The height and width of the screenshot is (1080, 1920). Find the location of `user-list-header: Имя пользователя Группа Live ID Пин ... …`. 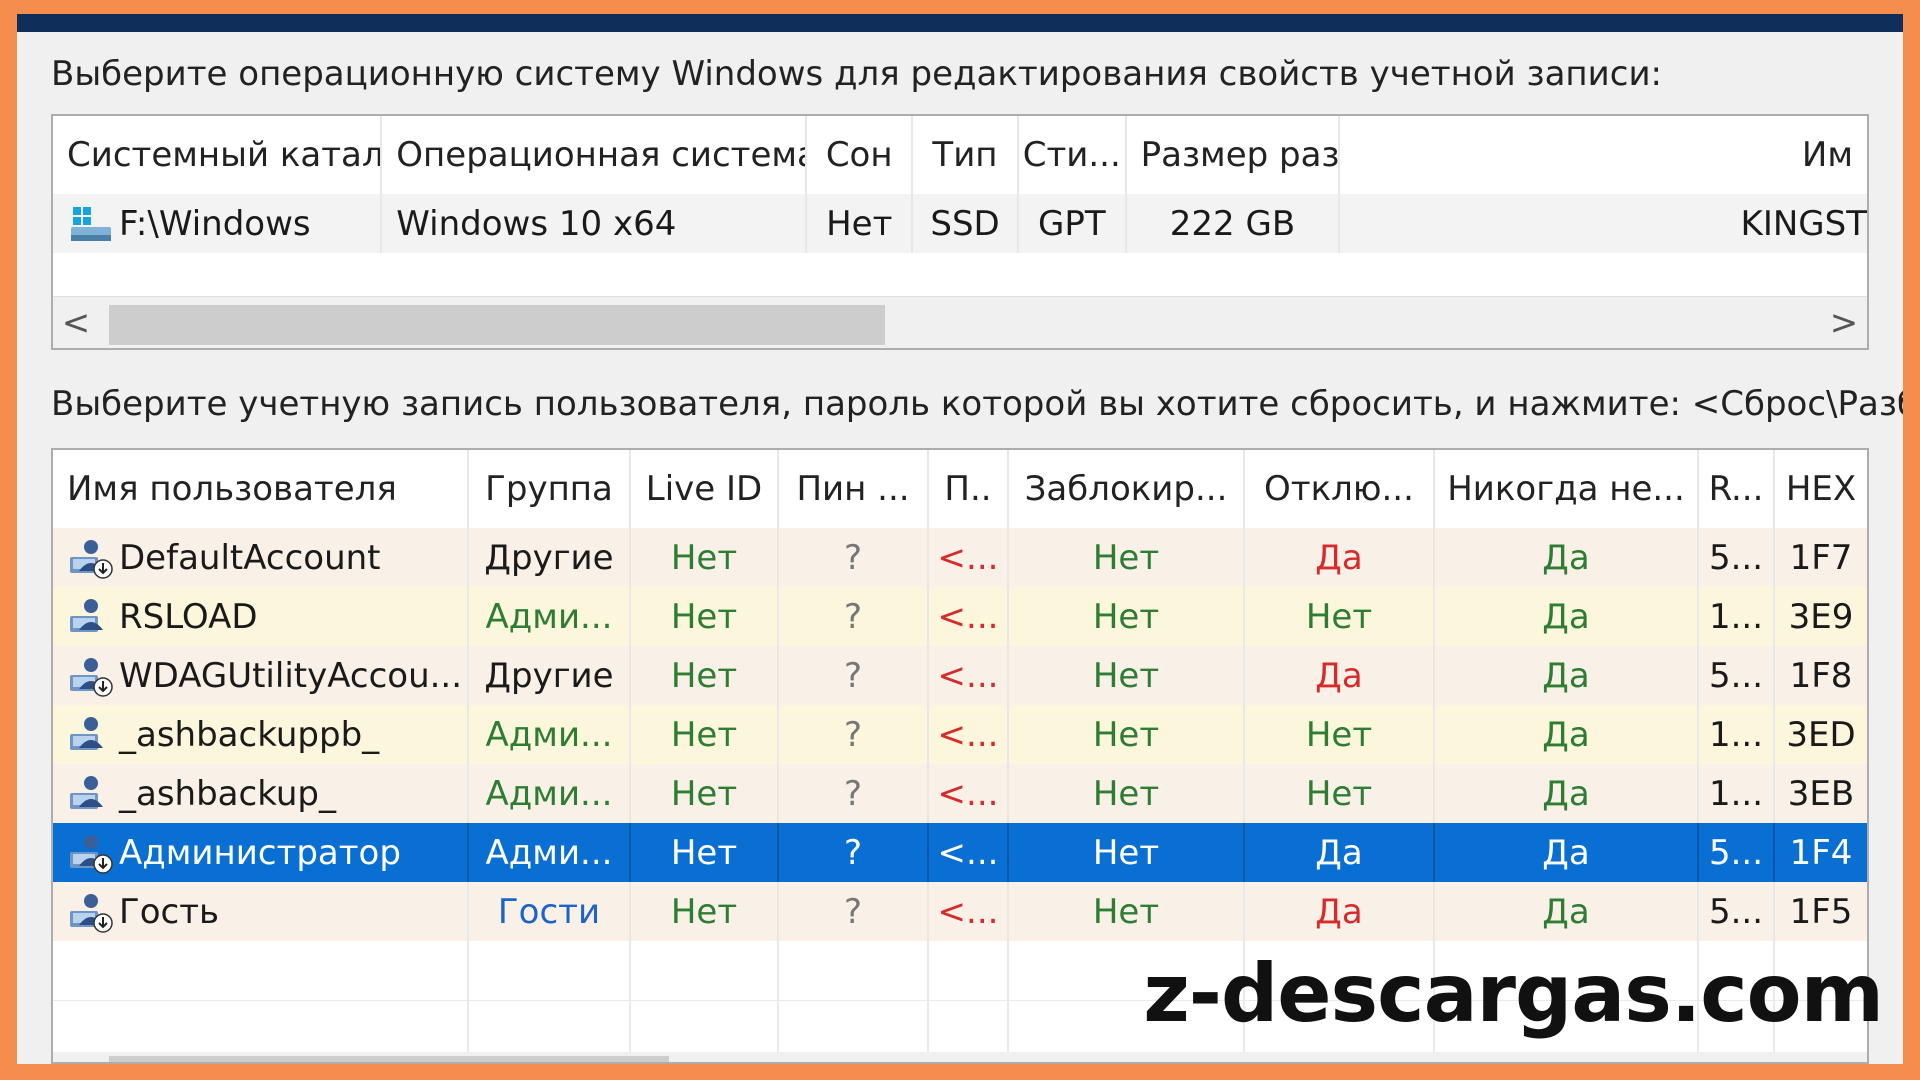

user-list-header: Имя пользователя Группа Live ID Пин ... … is located at coordinates (960, 489).